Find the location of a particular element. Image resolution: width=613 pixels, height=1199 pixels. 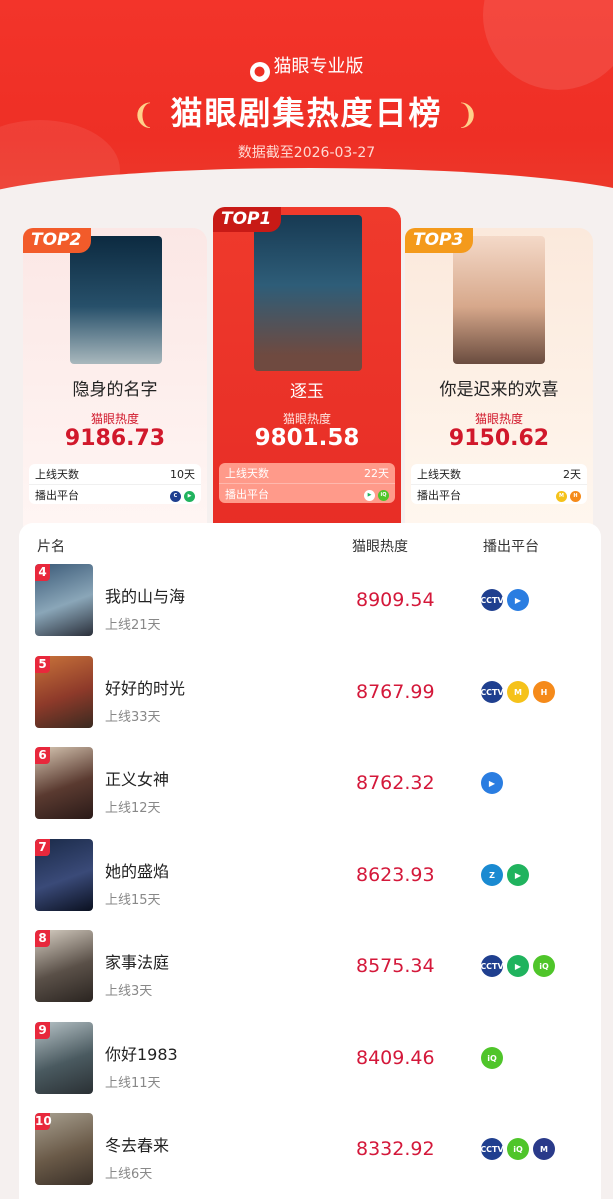

days-online: 上线21天 is located at coordinates (133, 625).